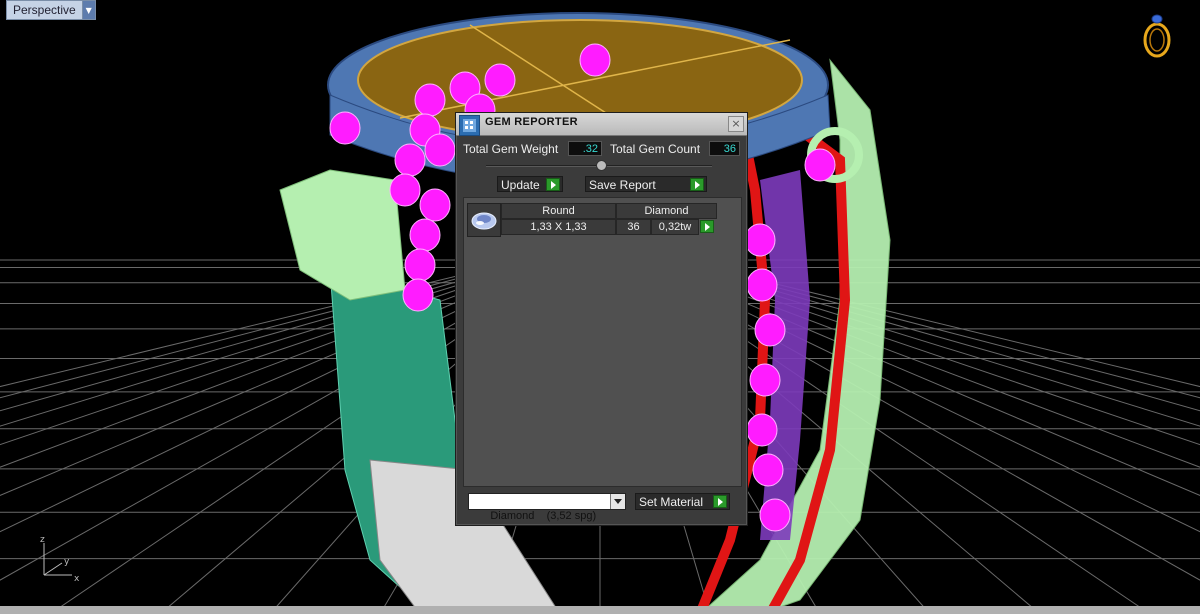  I want to click on viewport-title: Perspective, so click(44, 10).